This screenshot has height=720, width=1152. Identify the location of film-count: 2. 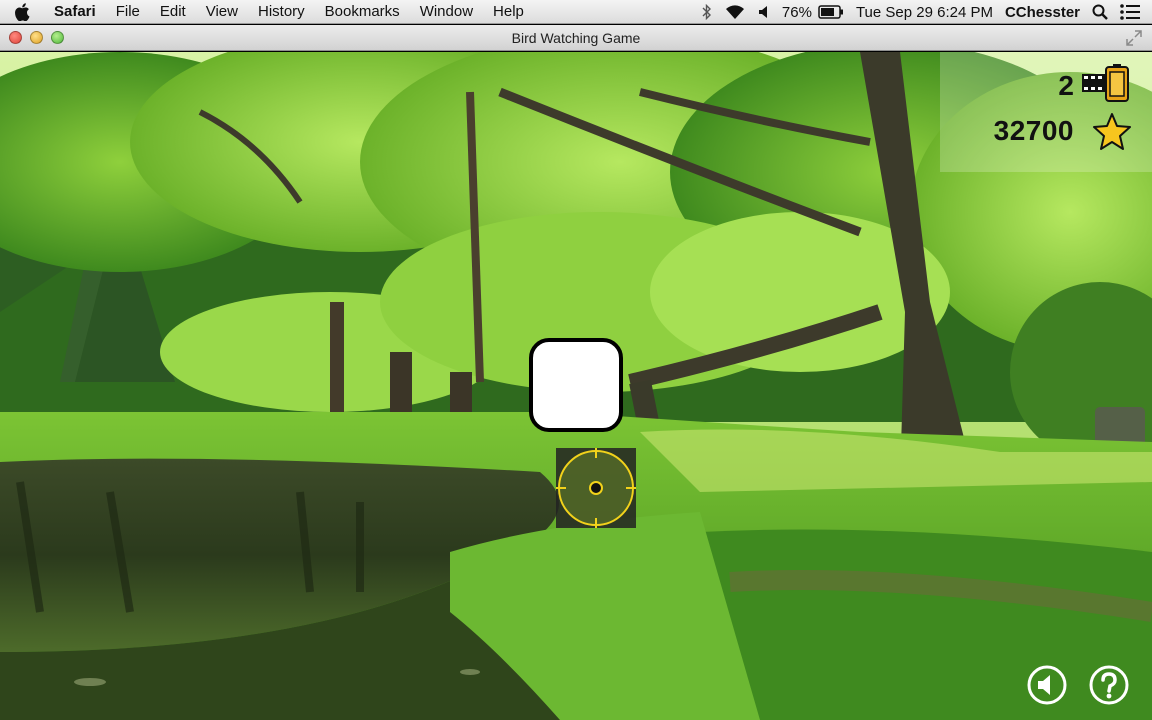
(1066, 85).